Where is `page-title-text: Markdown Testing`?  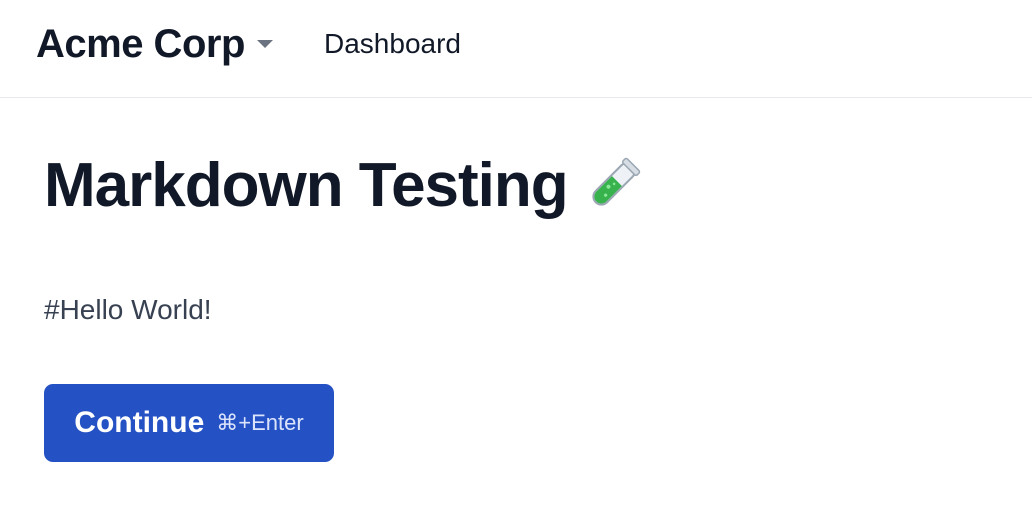
page-title-text: Markdown Testing is located at coordinates (306, 185).